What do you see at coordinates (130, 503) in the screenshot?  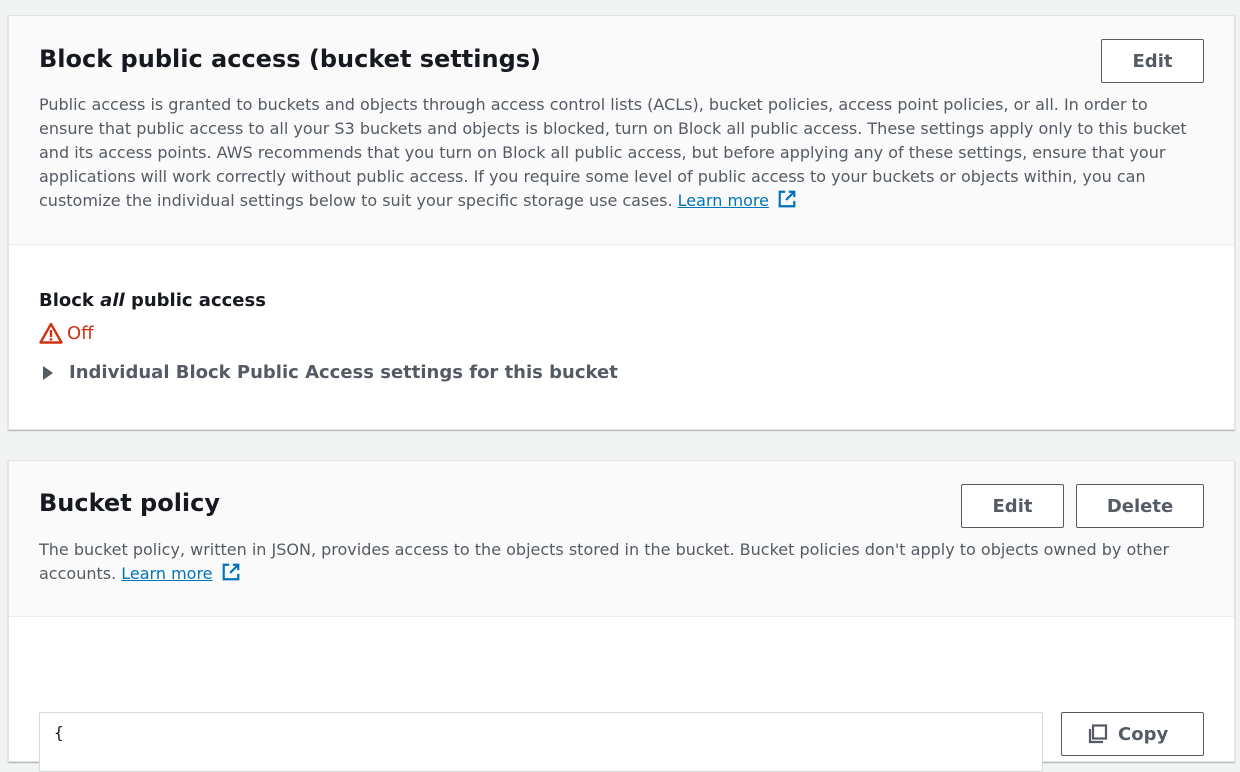 I see `panel-title: Bucket policy` at bounding box center [130, 503].